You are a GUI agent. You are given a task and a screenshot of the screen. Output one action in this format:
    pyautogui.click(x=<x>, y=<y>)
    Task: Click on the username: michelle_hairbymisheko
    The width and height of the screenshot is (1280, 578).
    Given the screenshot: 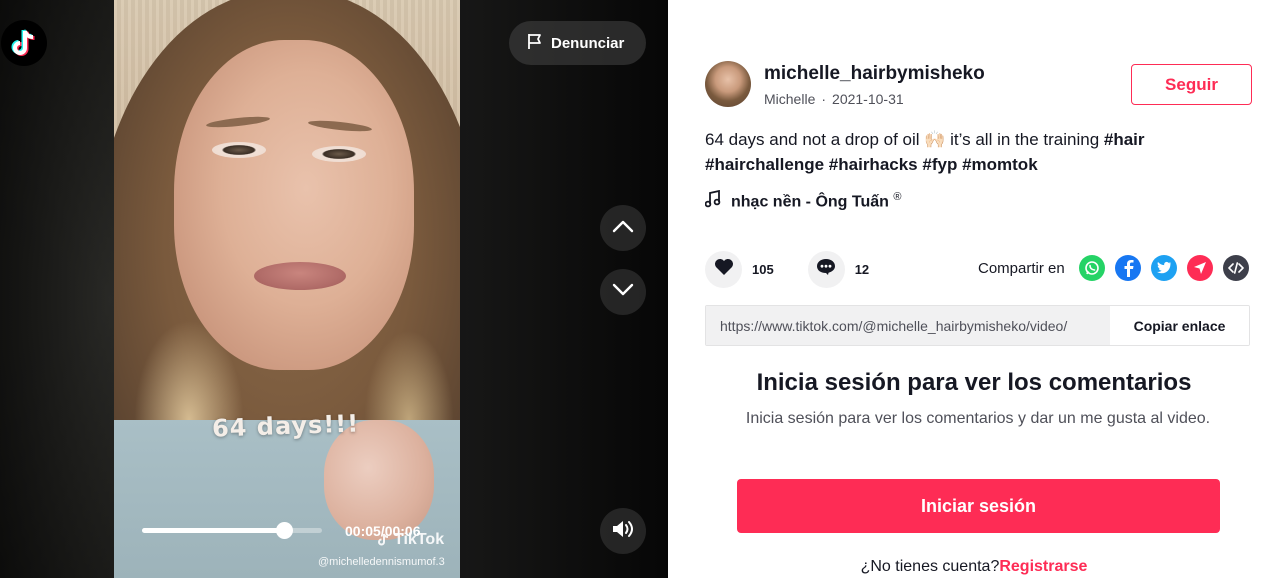 What is the action you would take?
    pyautogui.click(x=874, y=74)
    